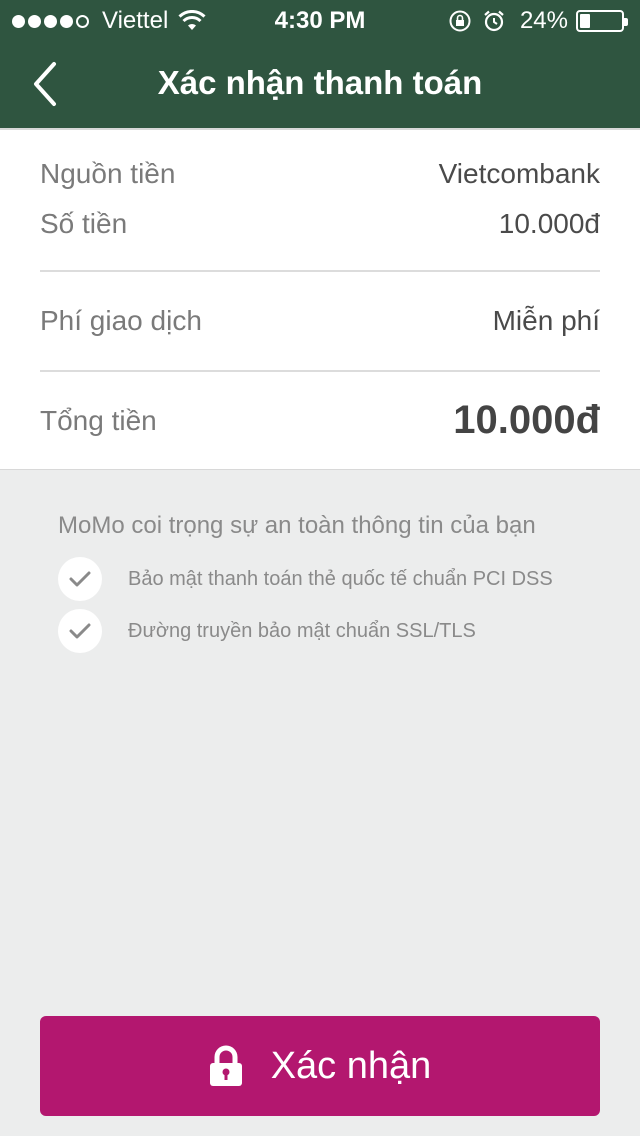 The image size is (640, 1136). What do you see at coordinates (320, 321) in the screenshot?
I see `fee-row: Phí giao dịch Miễn phí` at bounding box center [320, 321].